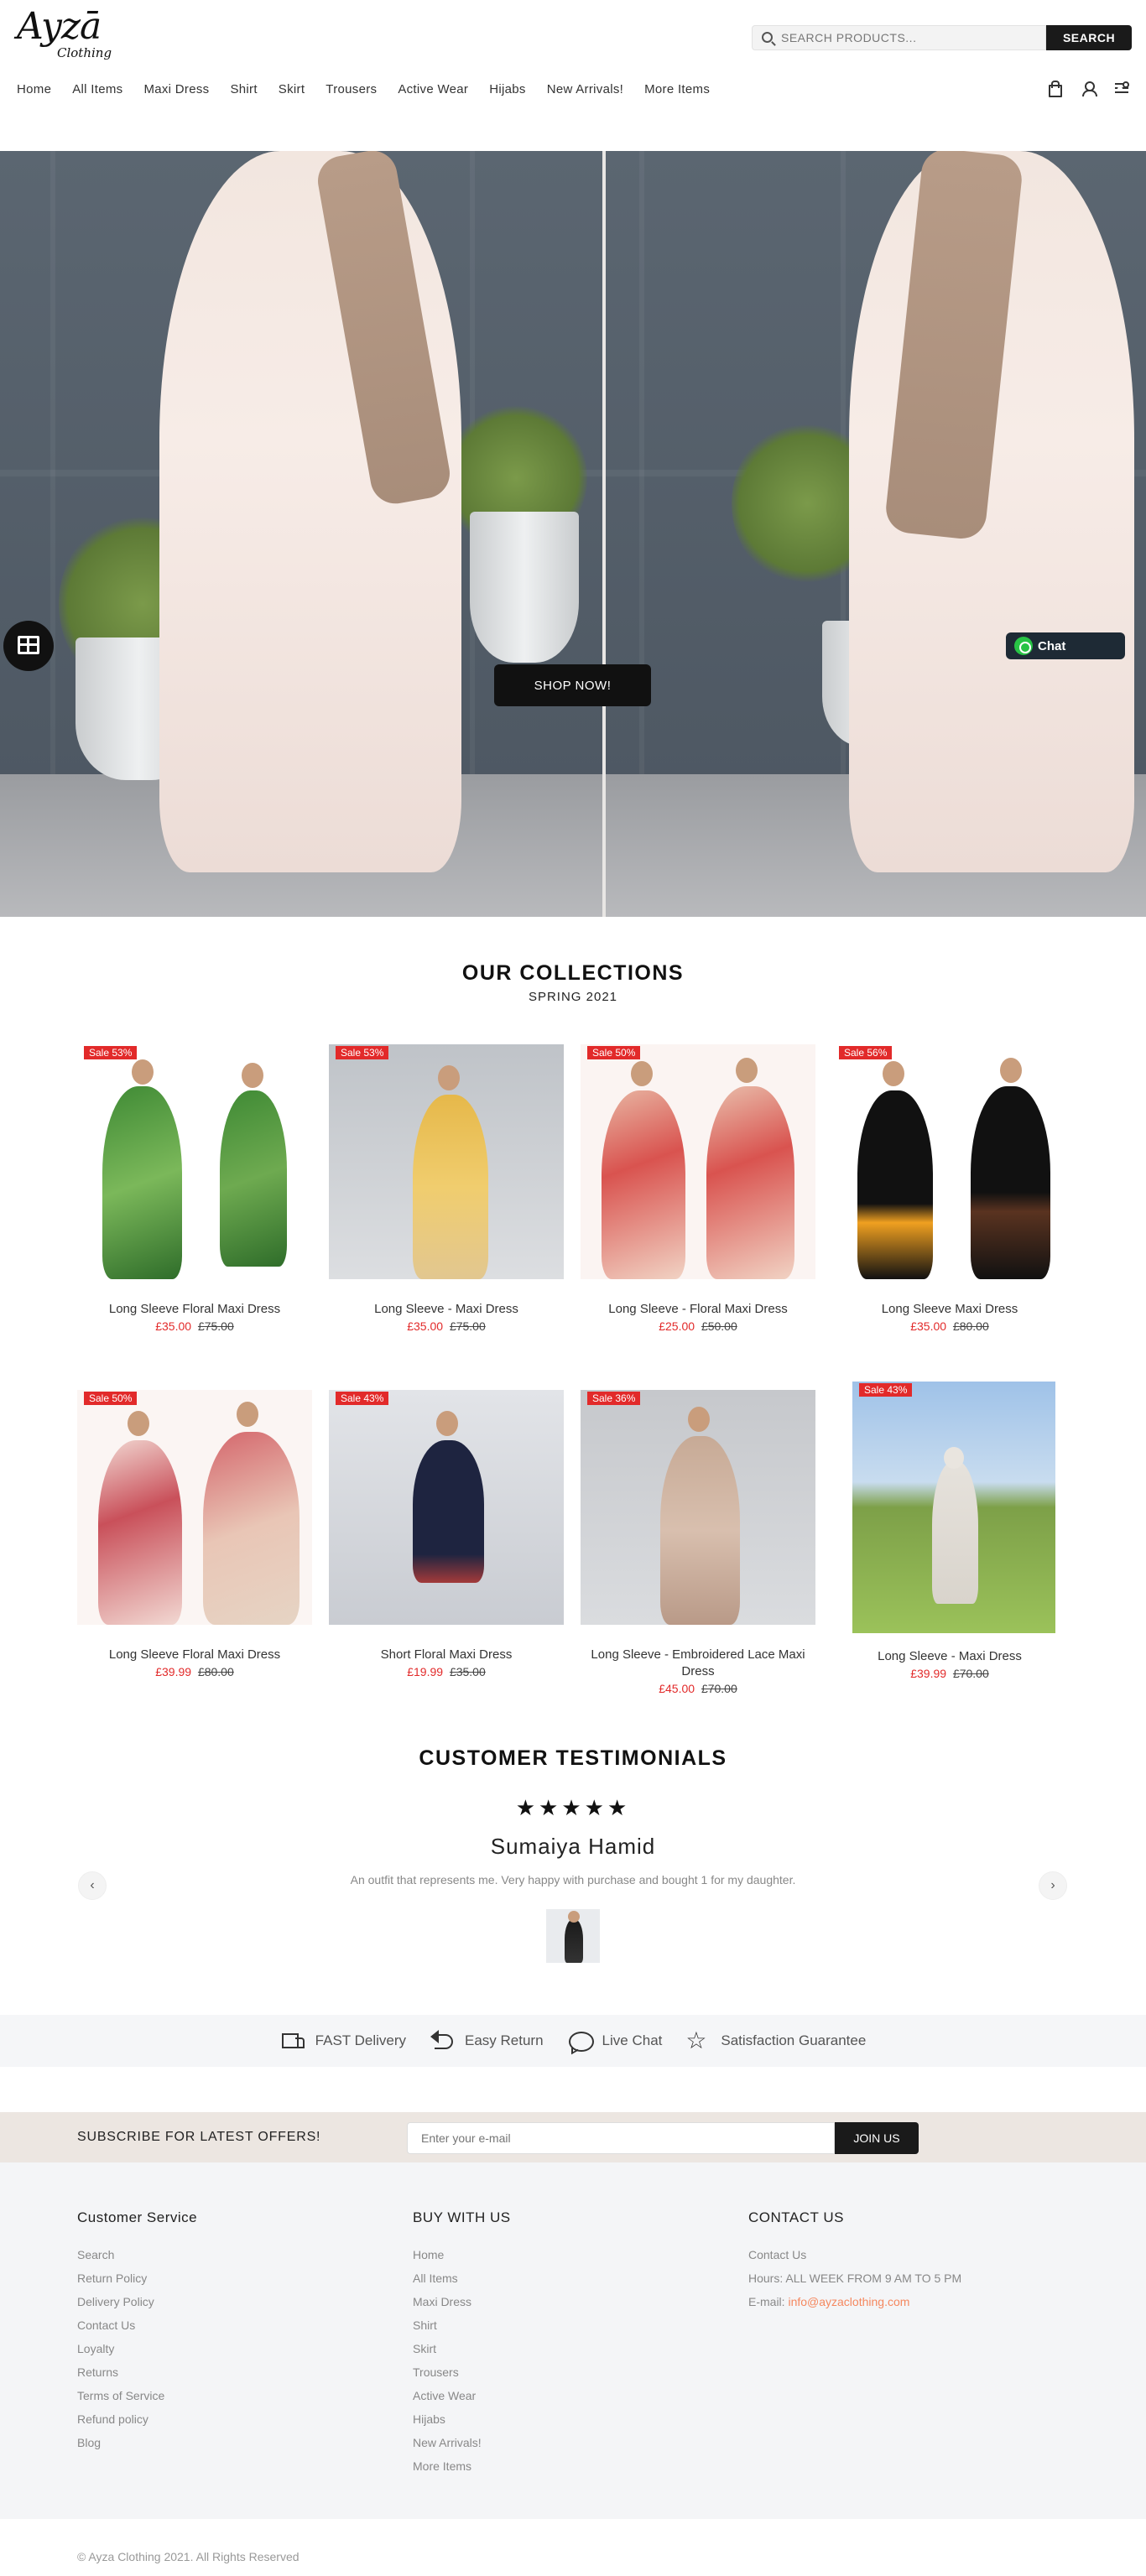 This screenshot has height=2576, width=1146. Describe the element at coordinates (462, 2395) in the screenshot. I see `footer-link-active-wear: Active Wear` at that location.